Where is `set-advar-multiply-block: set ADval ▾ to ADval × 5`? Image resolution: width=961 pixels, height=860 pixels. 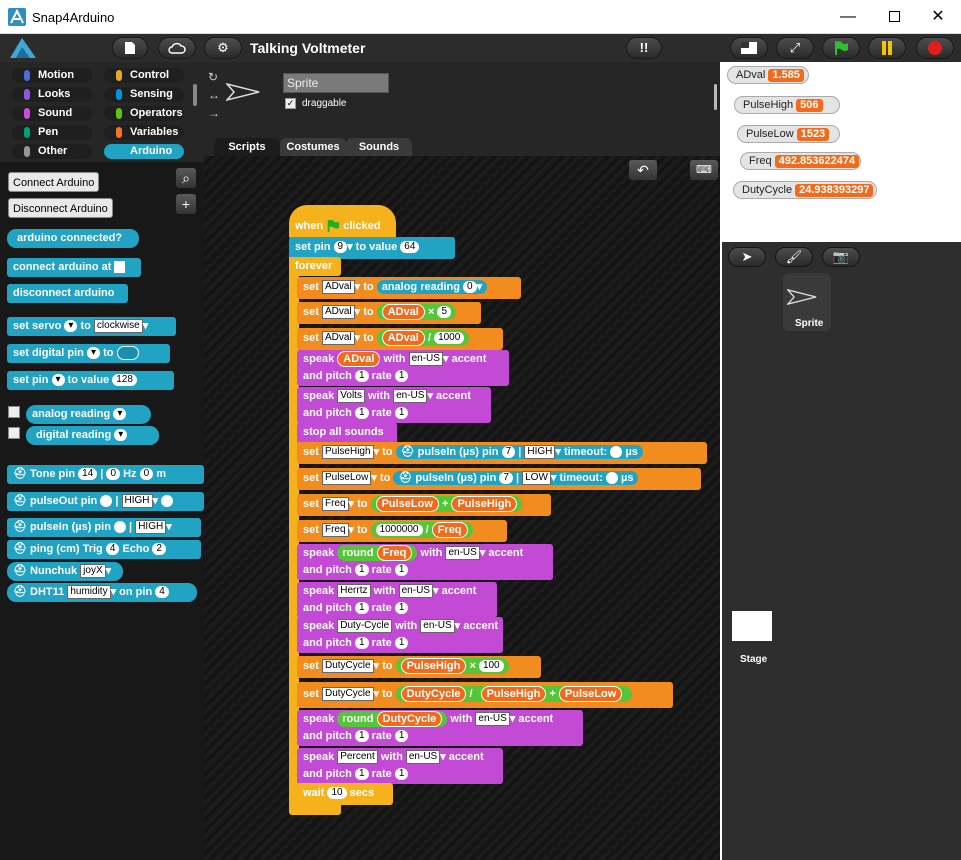 set-advar-multiply-block: set ADval ▾ to ADval × 5 is located at coordinates (389, 313).